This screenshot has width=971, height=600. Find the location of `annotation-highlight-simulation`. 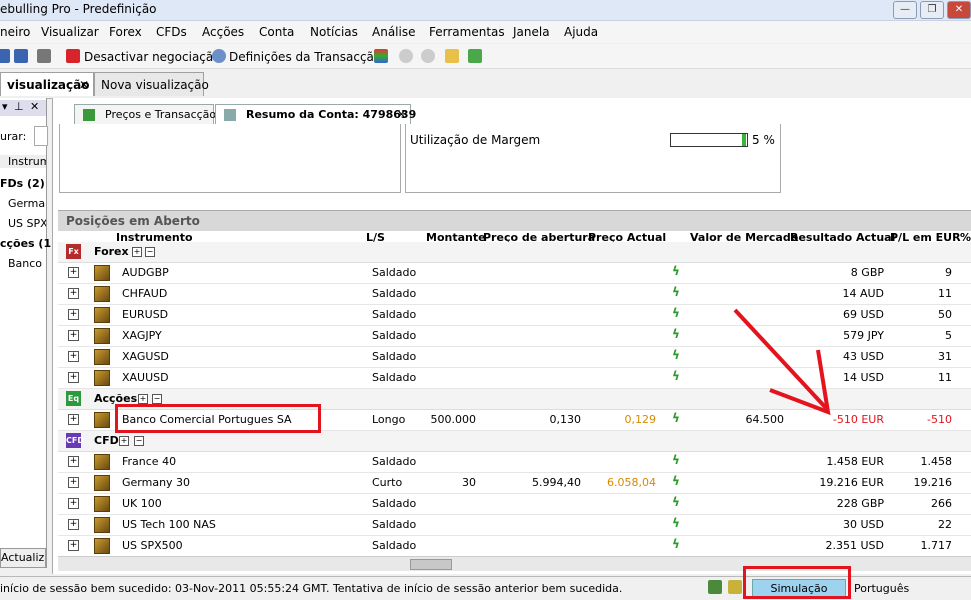

annotation-highlight-simulation is located at coordinates (797, 582).